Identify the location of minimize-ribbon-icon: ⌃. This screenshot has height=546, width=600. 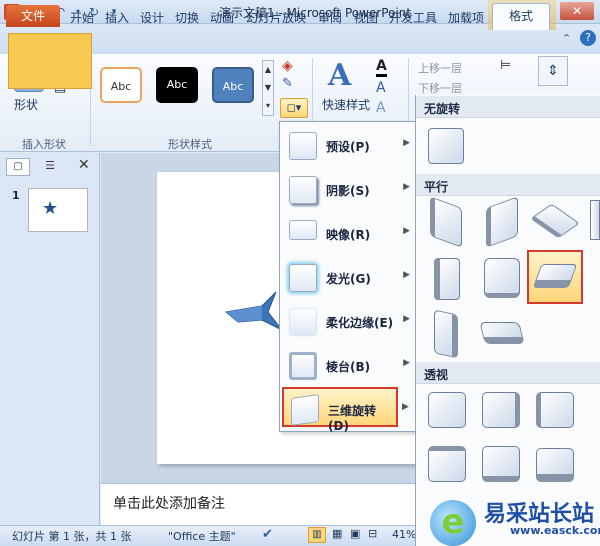
(566, 38).